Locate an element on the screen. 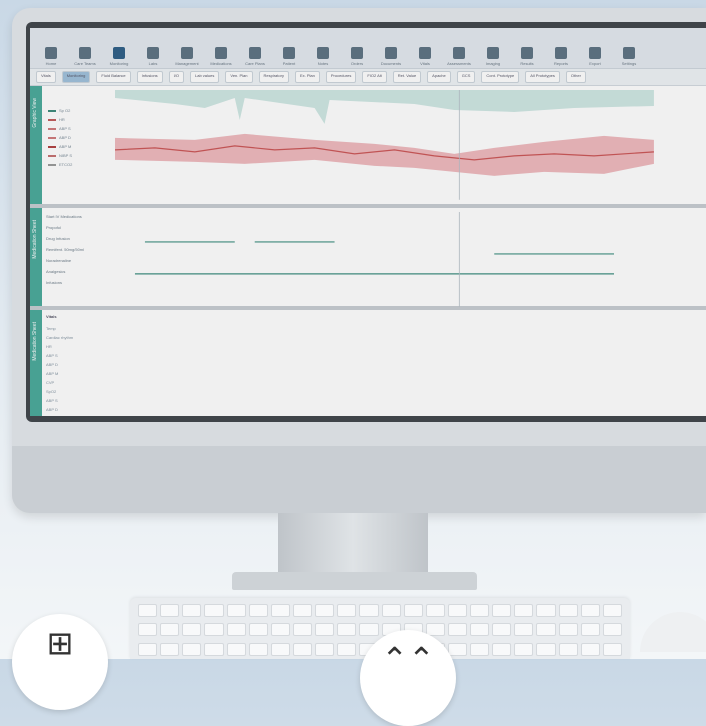 The width and height of the screenshot is (706, 726). view-tab: Monitoring is located at coordinates (76, 77).